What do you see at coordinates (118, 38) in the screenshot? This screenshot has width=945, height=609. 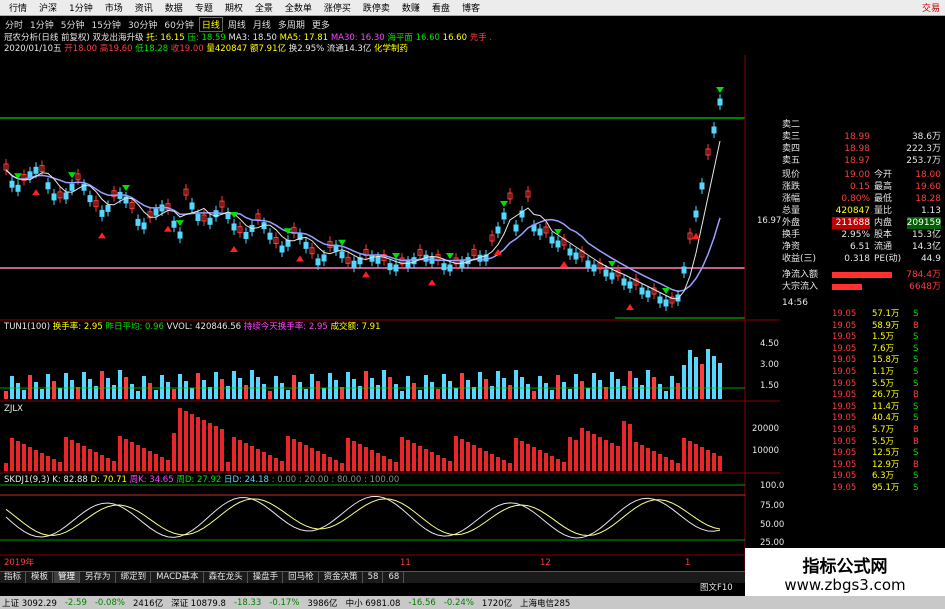 I see `indicator-name: 双龙出海升级` at bounding box center [118, 38].